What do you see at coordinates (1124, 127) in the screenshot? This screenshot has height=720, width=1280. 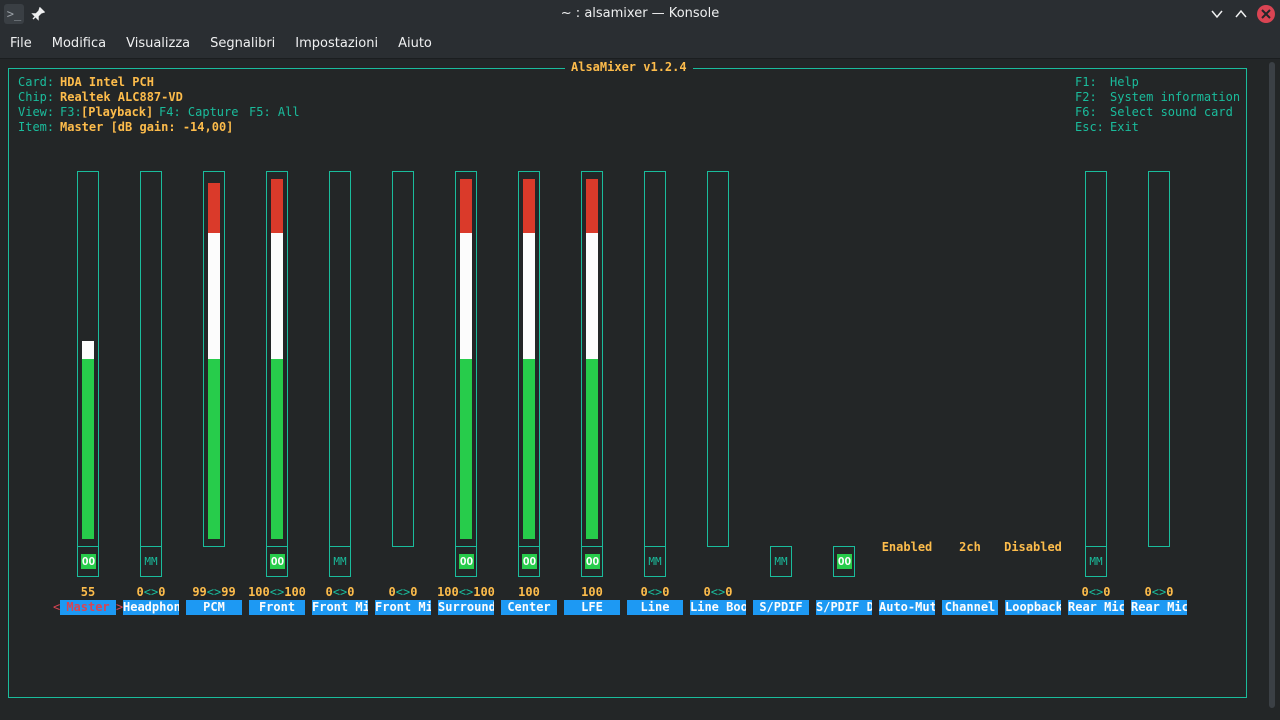 I see `help-text-esc: Exit` at bounding box center [1124, 127].